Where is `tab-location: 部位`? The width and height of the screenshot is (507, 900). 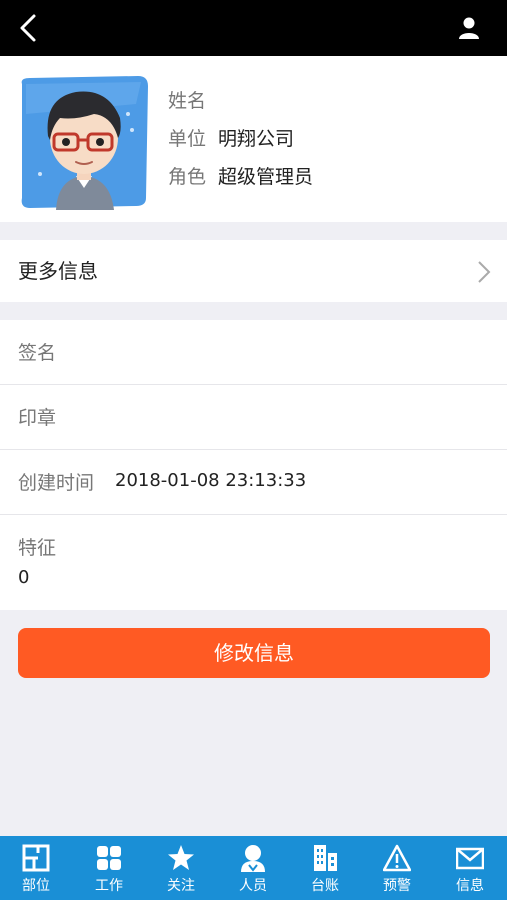 tab-location: 部位 is located at coordinates (36, 868).